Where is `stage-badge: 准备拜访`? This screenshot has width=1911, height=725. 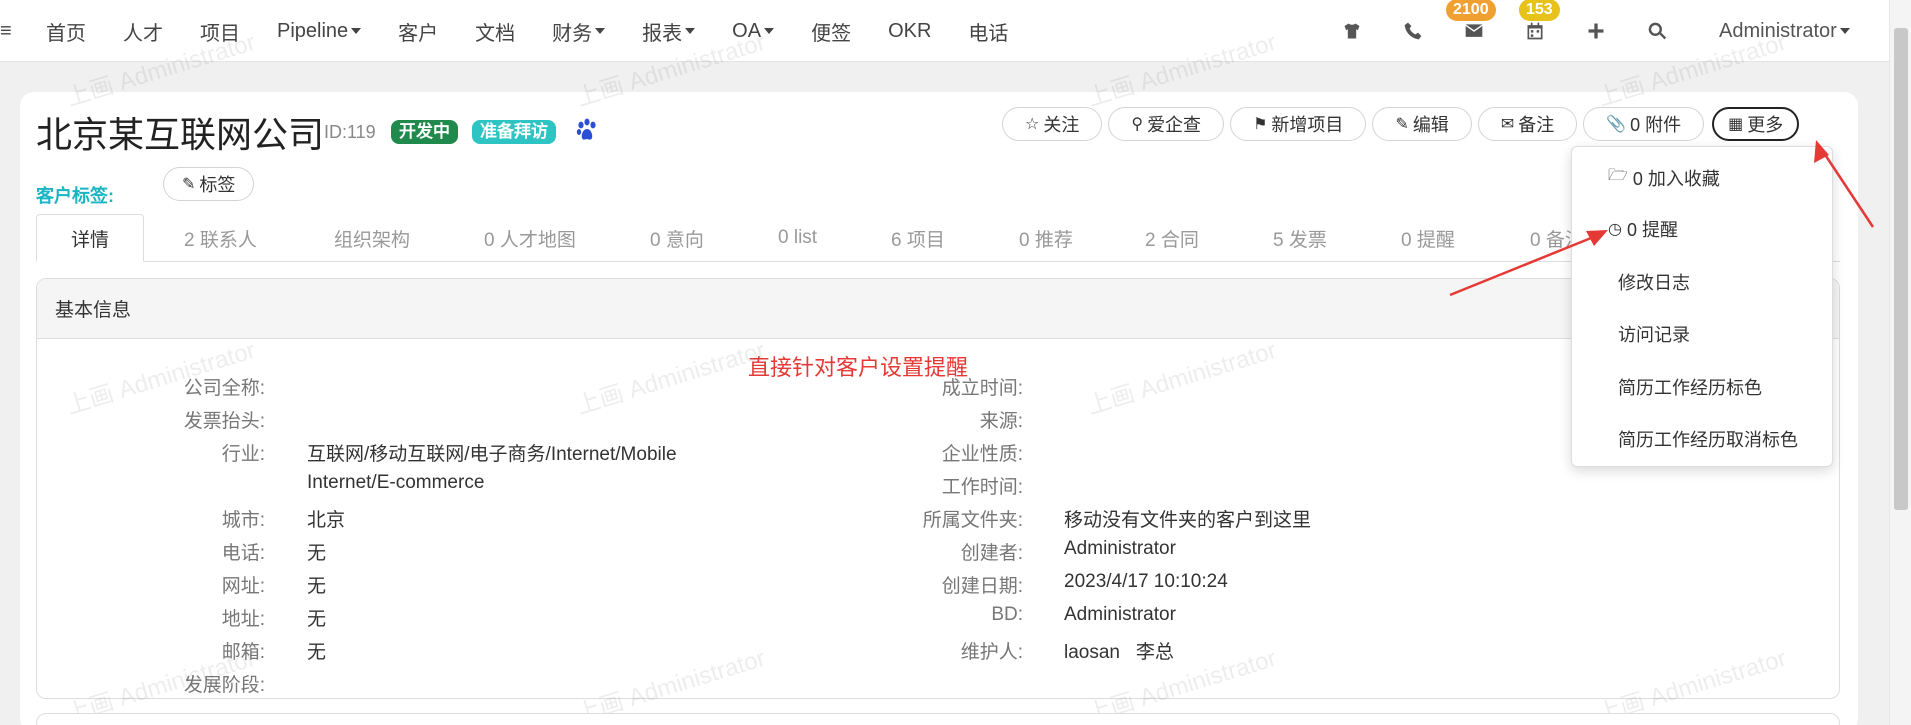
stage-badge: 准备拜访 is located at coordinates (514, 132).